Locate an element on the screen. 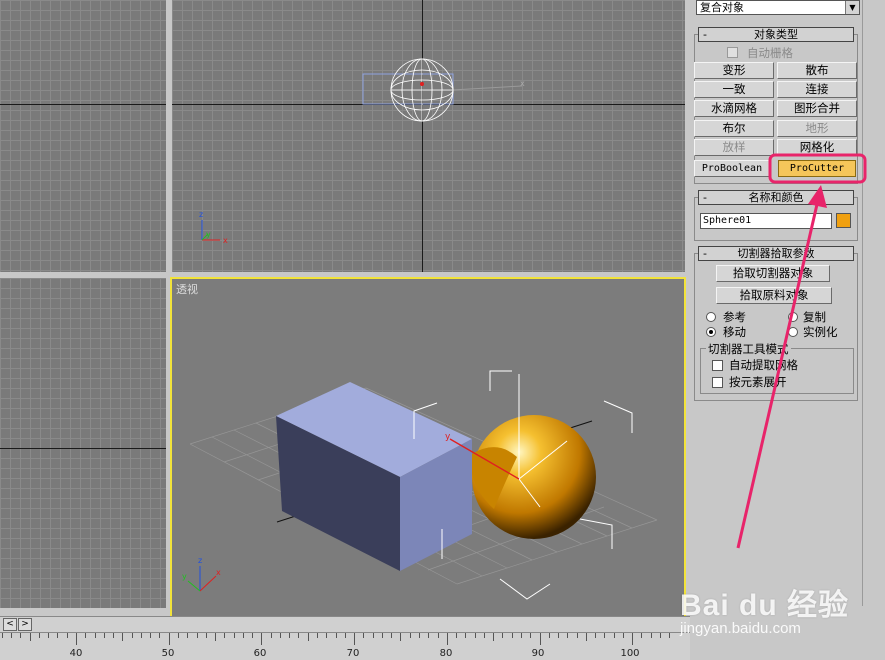 The width and height of the screenshot is (885, 660). boolean-button: 布尔 is located at coordinates (734, 128).